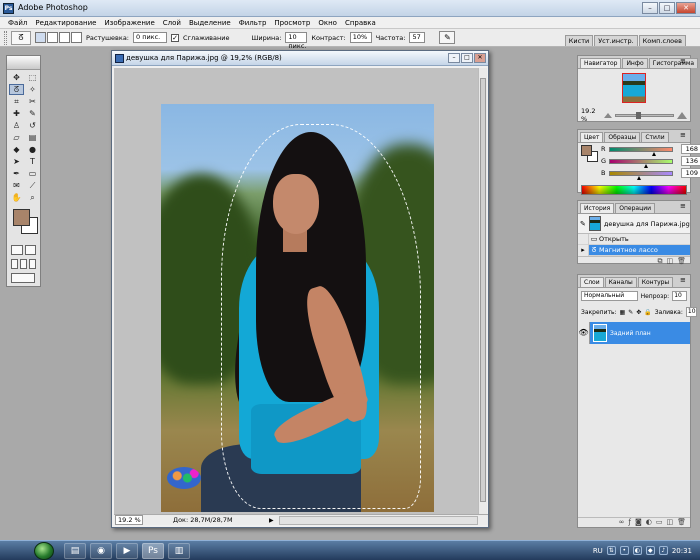  Describe the element at coordinates (597, 208) in the screenshot. I see `tab-history: История` at that location.